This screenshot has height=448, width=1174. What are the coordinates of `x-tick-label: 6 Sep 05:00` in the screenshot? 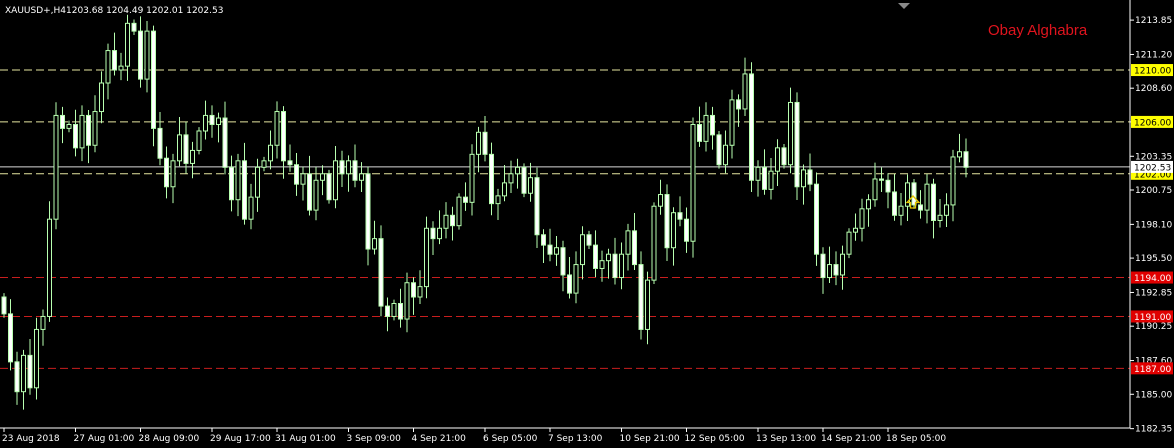 It's located at (510, 439).